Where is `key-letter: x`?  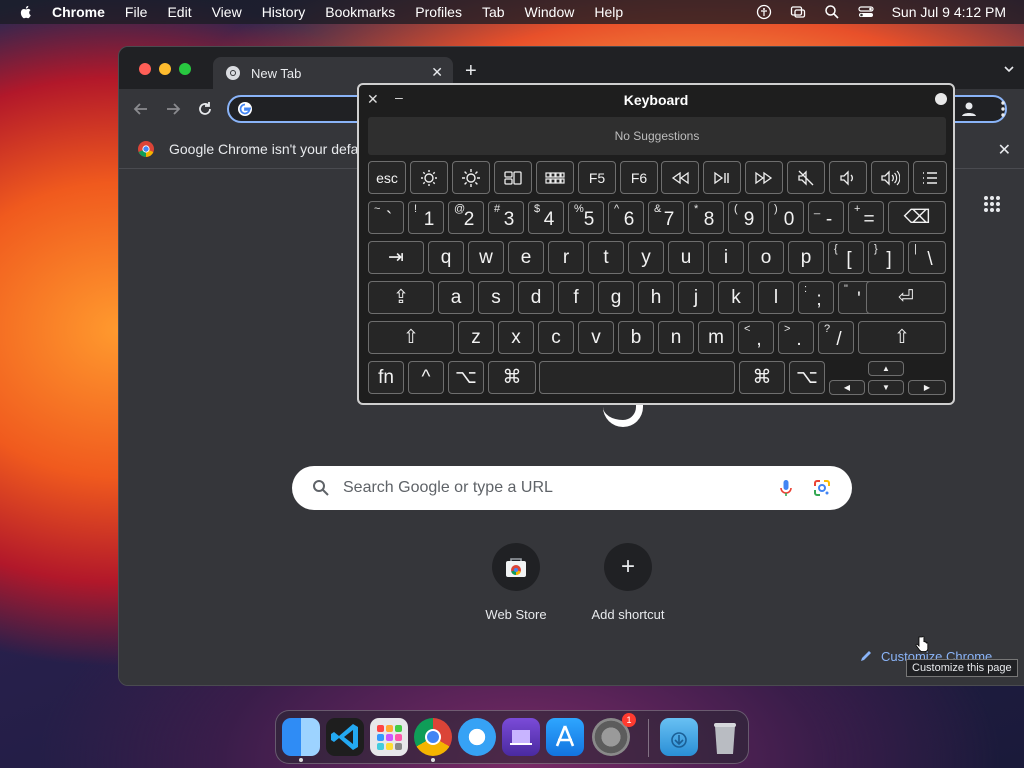 key-letter: x is located at coordinates (516, 337).